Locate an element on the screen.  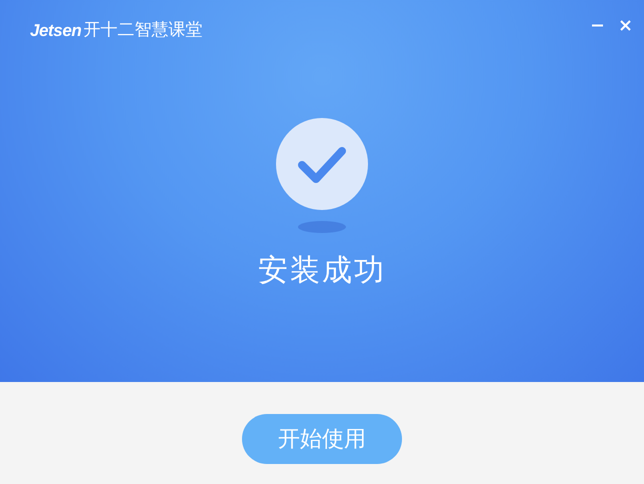
start-button: 开始使用 is located at coordinates (322, 439).